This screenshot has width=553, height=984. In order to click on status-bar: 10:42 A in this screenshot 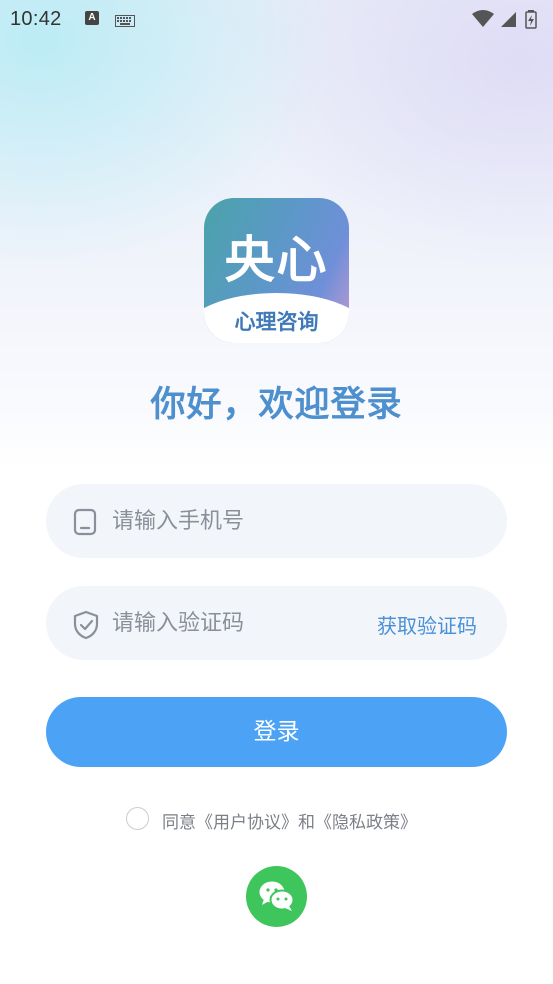, I will do `click(276, 19)`.